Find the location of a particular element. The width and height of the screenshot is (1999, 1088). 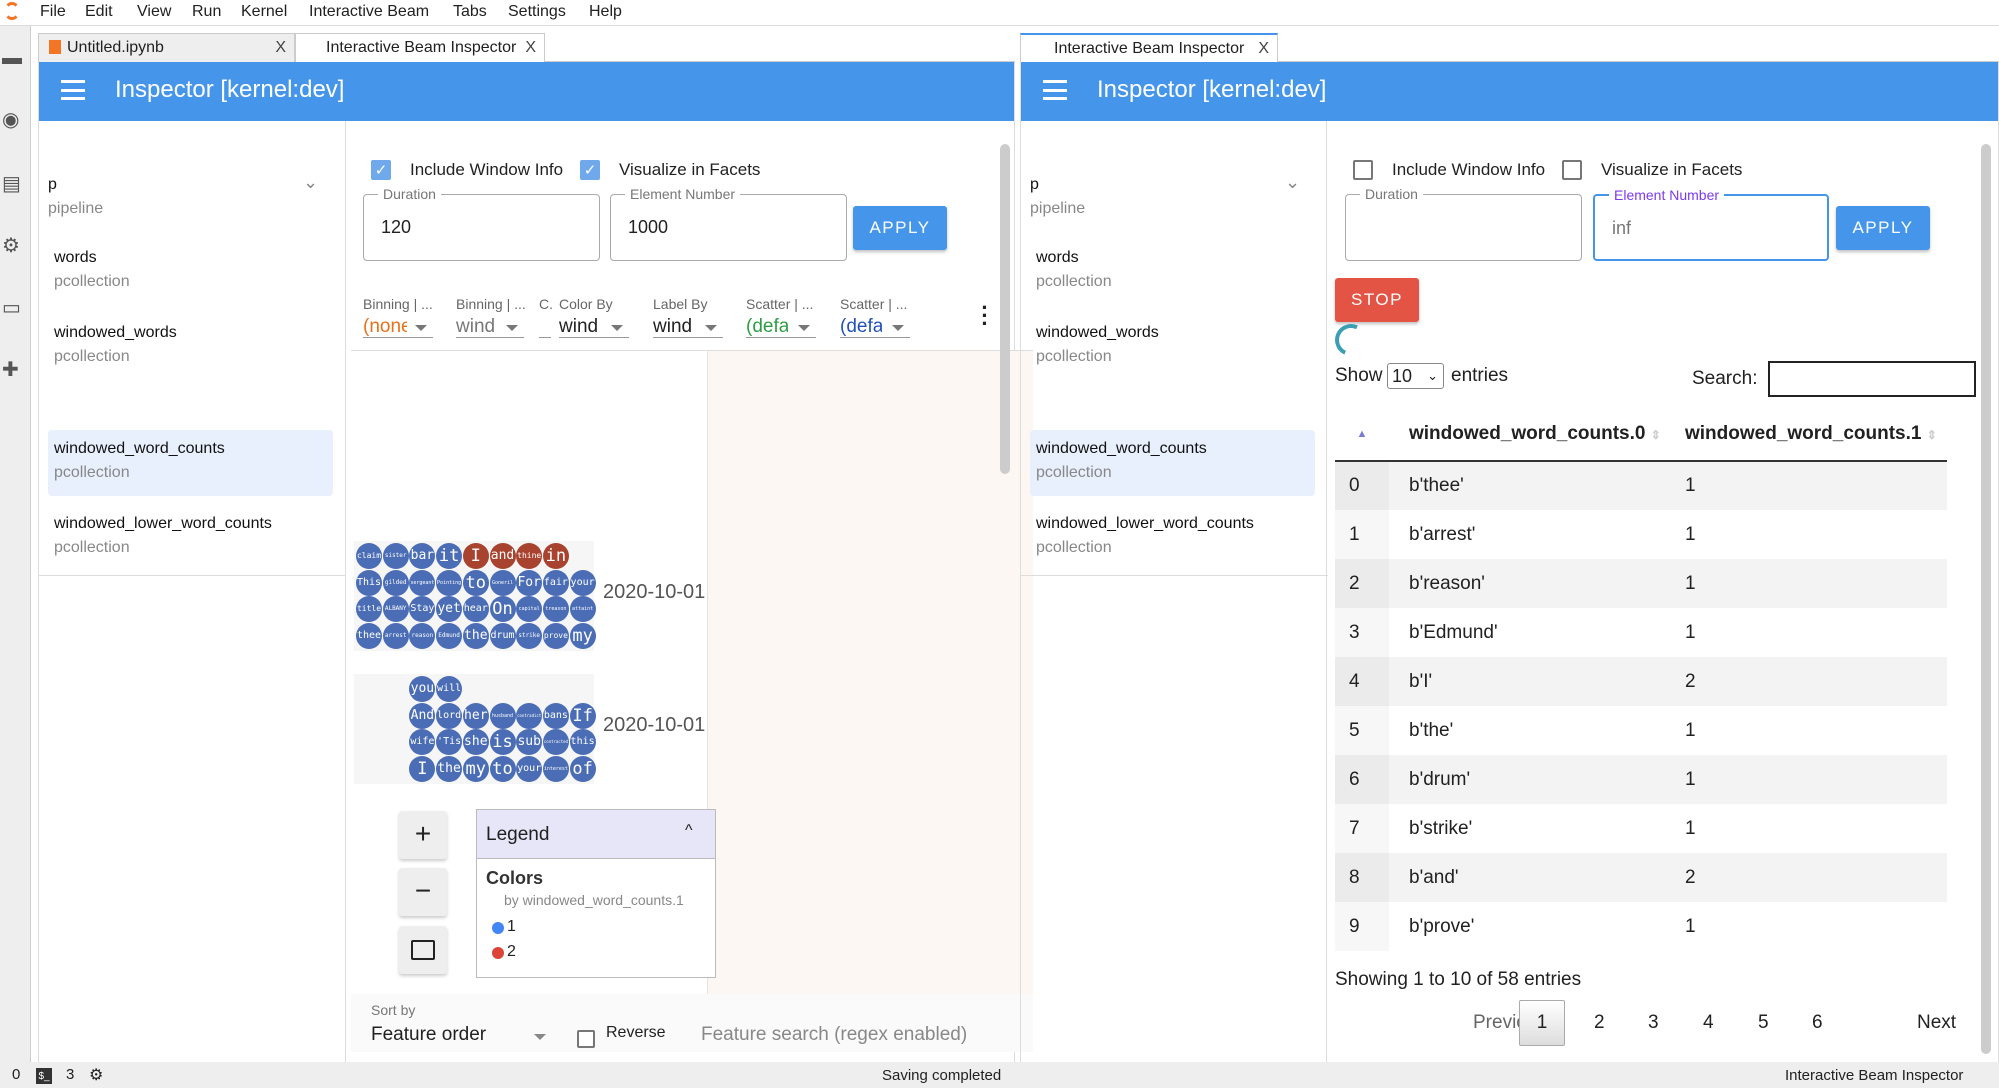

data-point: contradict is located at coordinates (529, 715).